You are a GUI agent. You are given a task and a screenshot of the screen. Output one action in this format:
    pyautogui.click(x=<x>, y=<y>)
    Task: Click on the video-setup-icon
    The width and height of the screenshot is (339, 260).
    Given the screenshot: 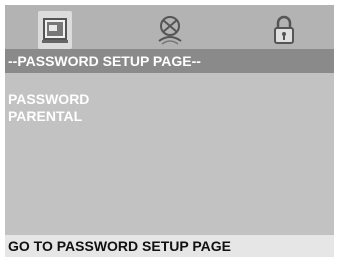 What is the action you would take?
    pyautogui.click(x=55, y=30)
    